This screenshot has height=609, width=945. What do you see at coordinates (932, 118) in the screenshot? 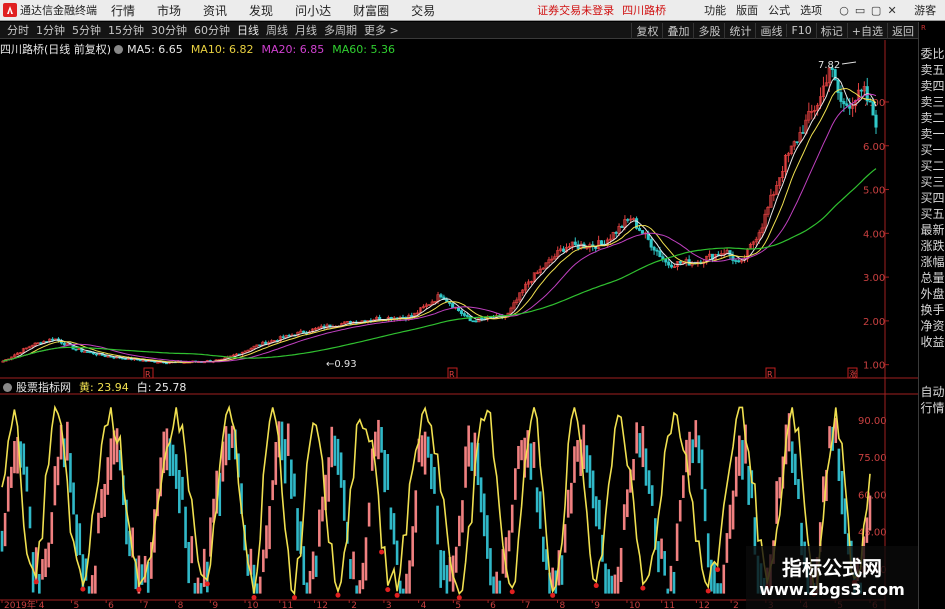
I see `quote-item: 卖二` at bounding box center [932, 118].